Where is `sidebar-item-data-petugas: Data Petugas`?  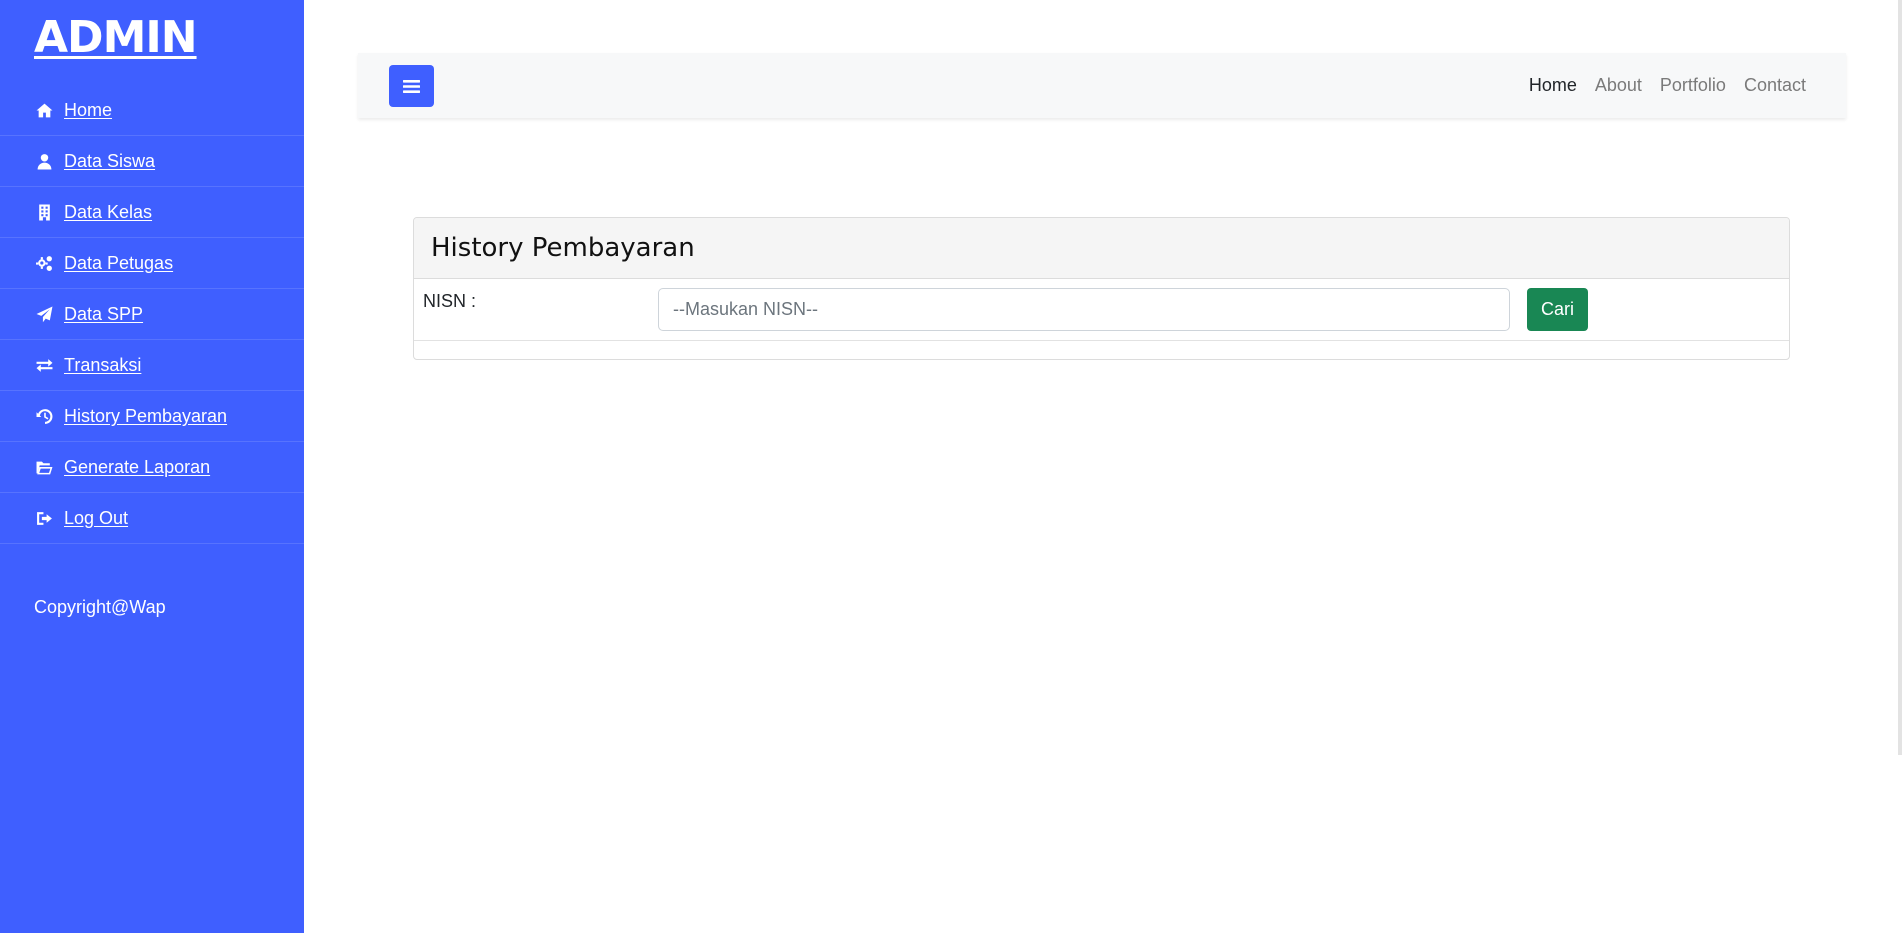
sidebar-item-data-petugas: Data Petugas is located at coordinates (152, 263).